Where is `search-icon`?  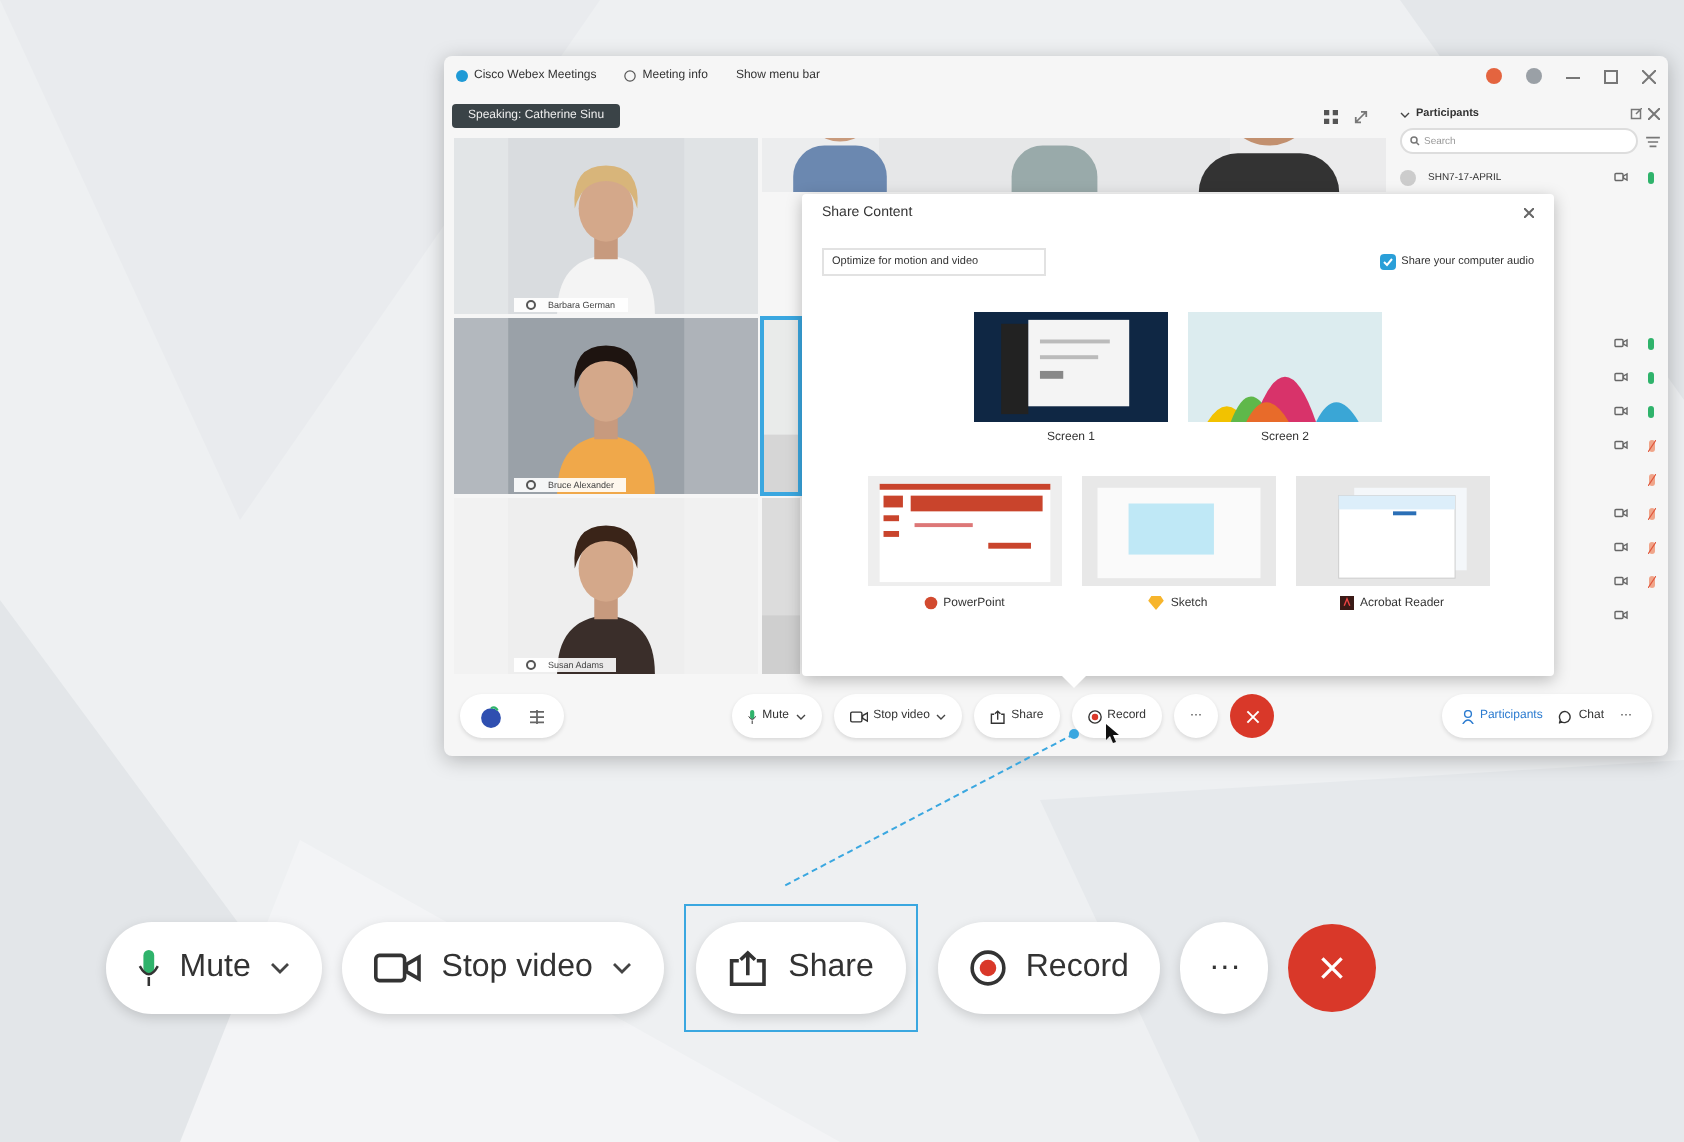 search-icon is located at coordinates (1415, 141).